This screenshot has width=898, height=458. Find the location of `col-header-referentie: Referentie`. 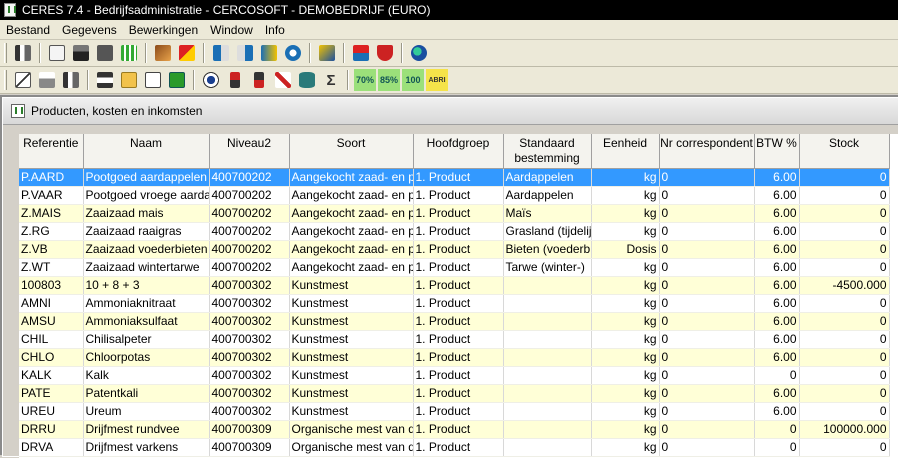

col-header-referentie: Referentie is located at coordinates (51, 151).